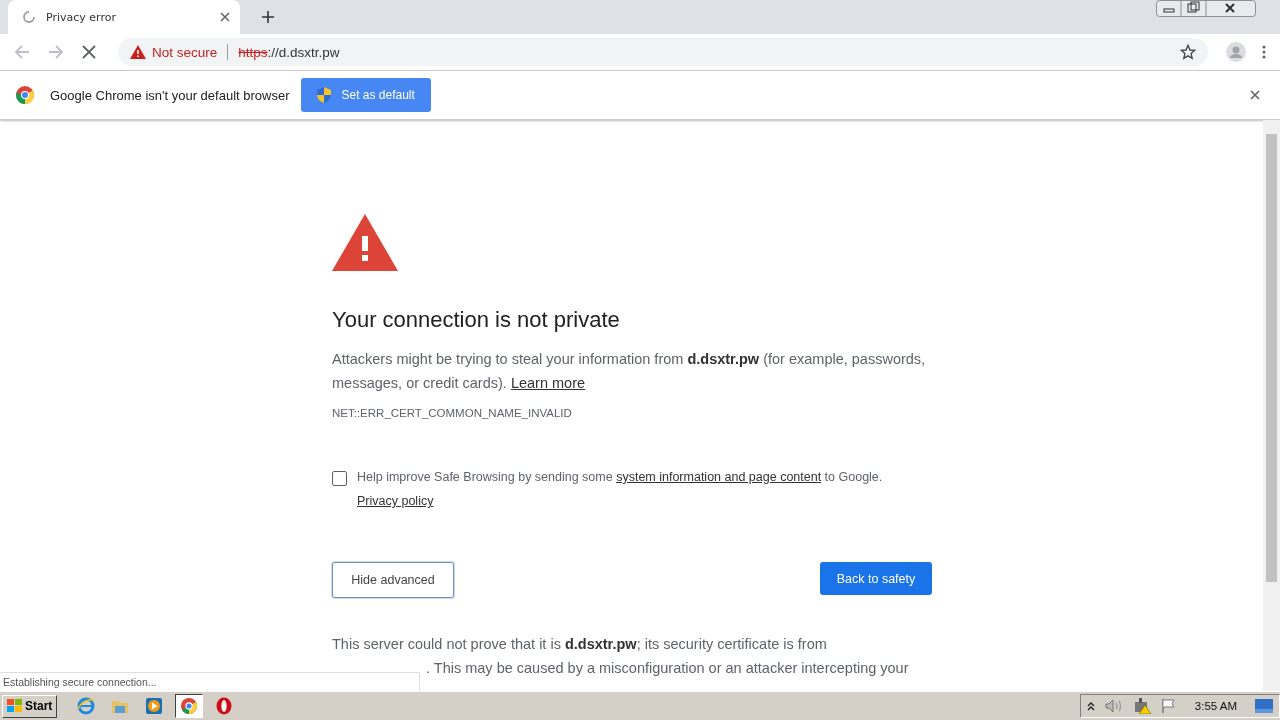  What do you see at coordinates (629, 371) in the screenshot?
I see `warning-text: Attackers might be trying to steal your information from d.dsxtr.pw (for example, passwords, messages, or credit cards). Learn more` at bounding box center [629, 371].